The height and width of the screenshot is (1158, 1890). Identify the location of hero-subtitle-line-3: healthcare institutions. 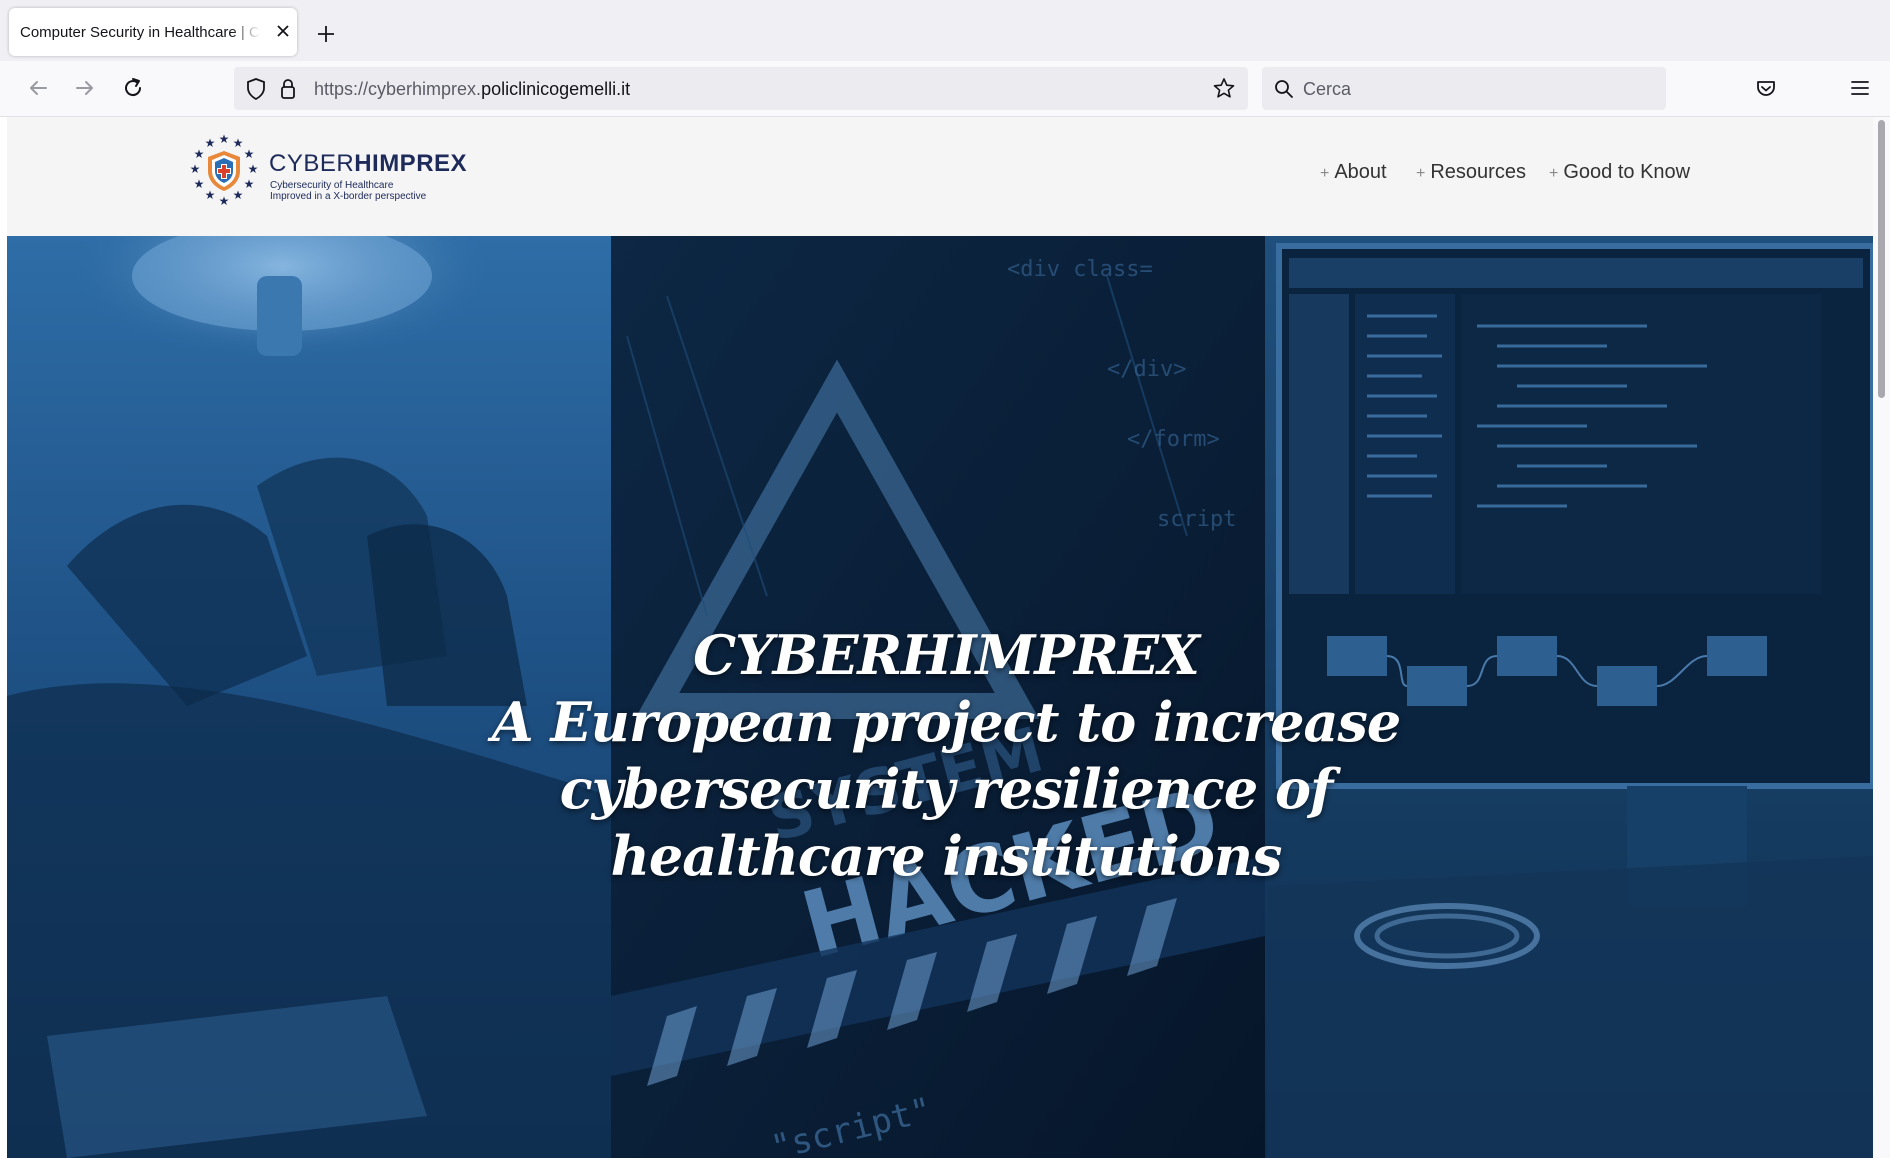
(946, 856).